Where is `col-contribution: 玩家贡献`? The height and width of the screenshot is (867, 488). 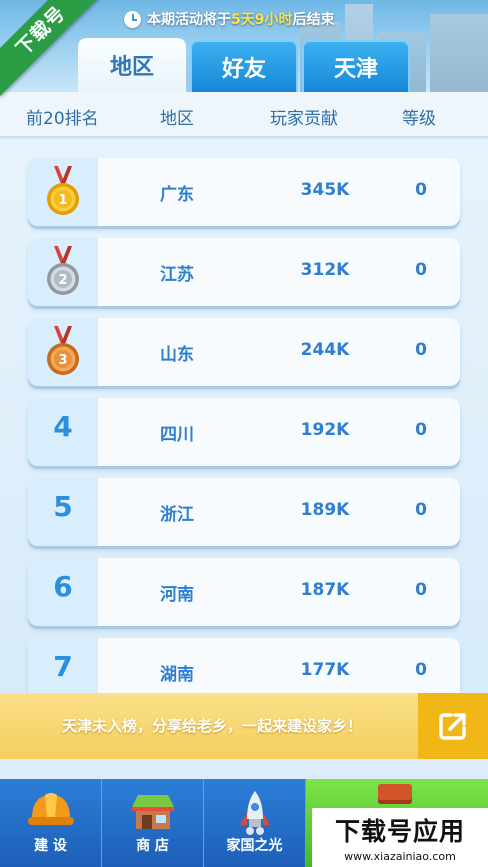
col-contribution: 玩家贡献 is located at coordinates (304, 119).